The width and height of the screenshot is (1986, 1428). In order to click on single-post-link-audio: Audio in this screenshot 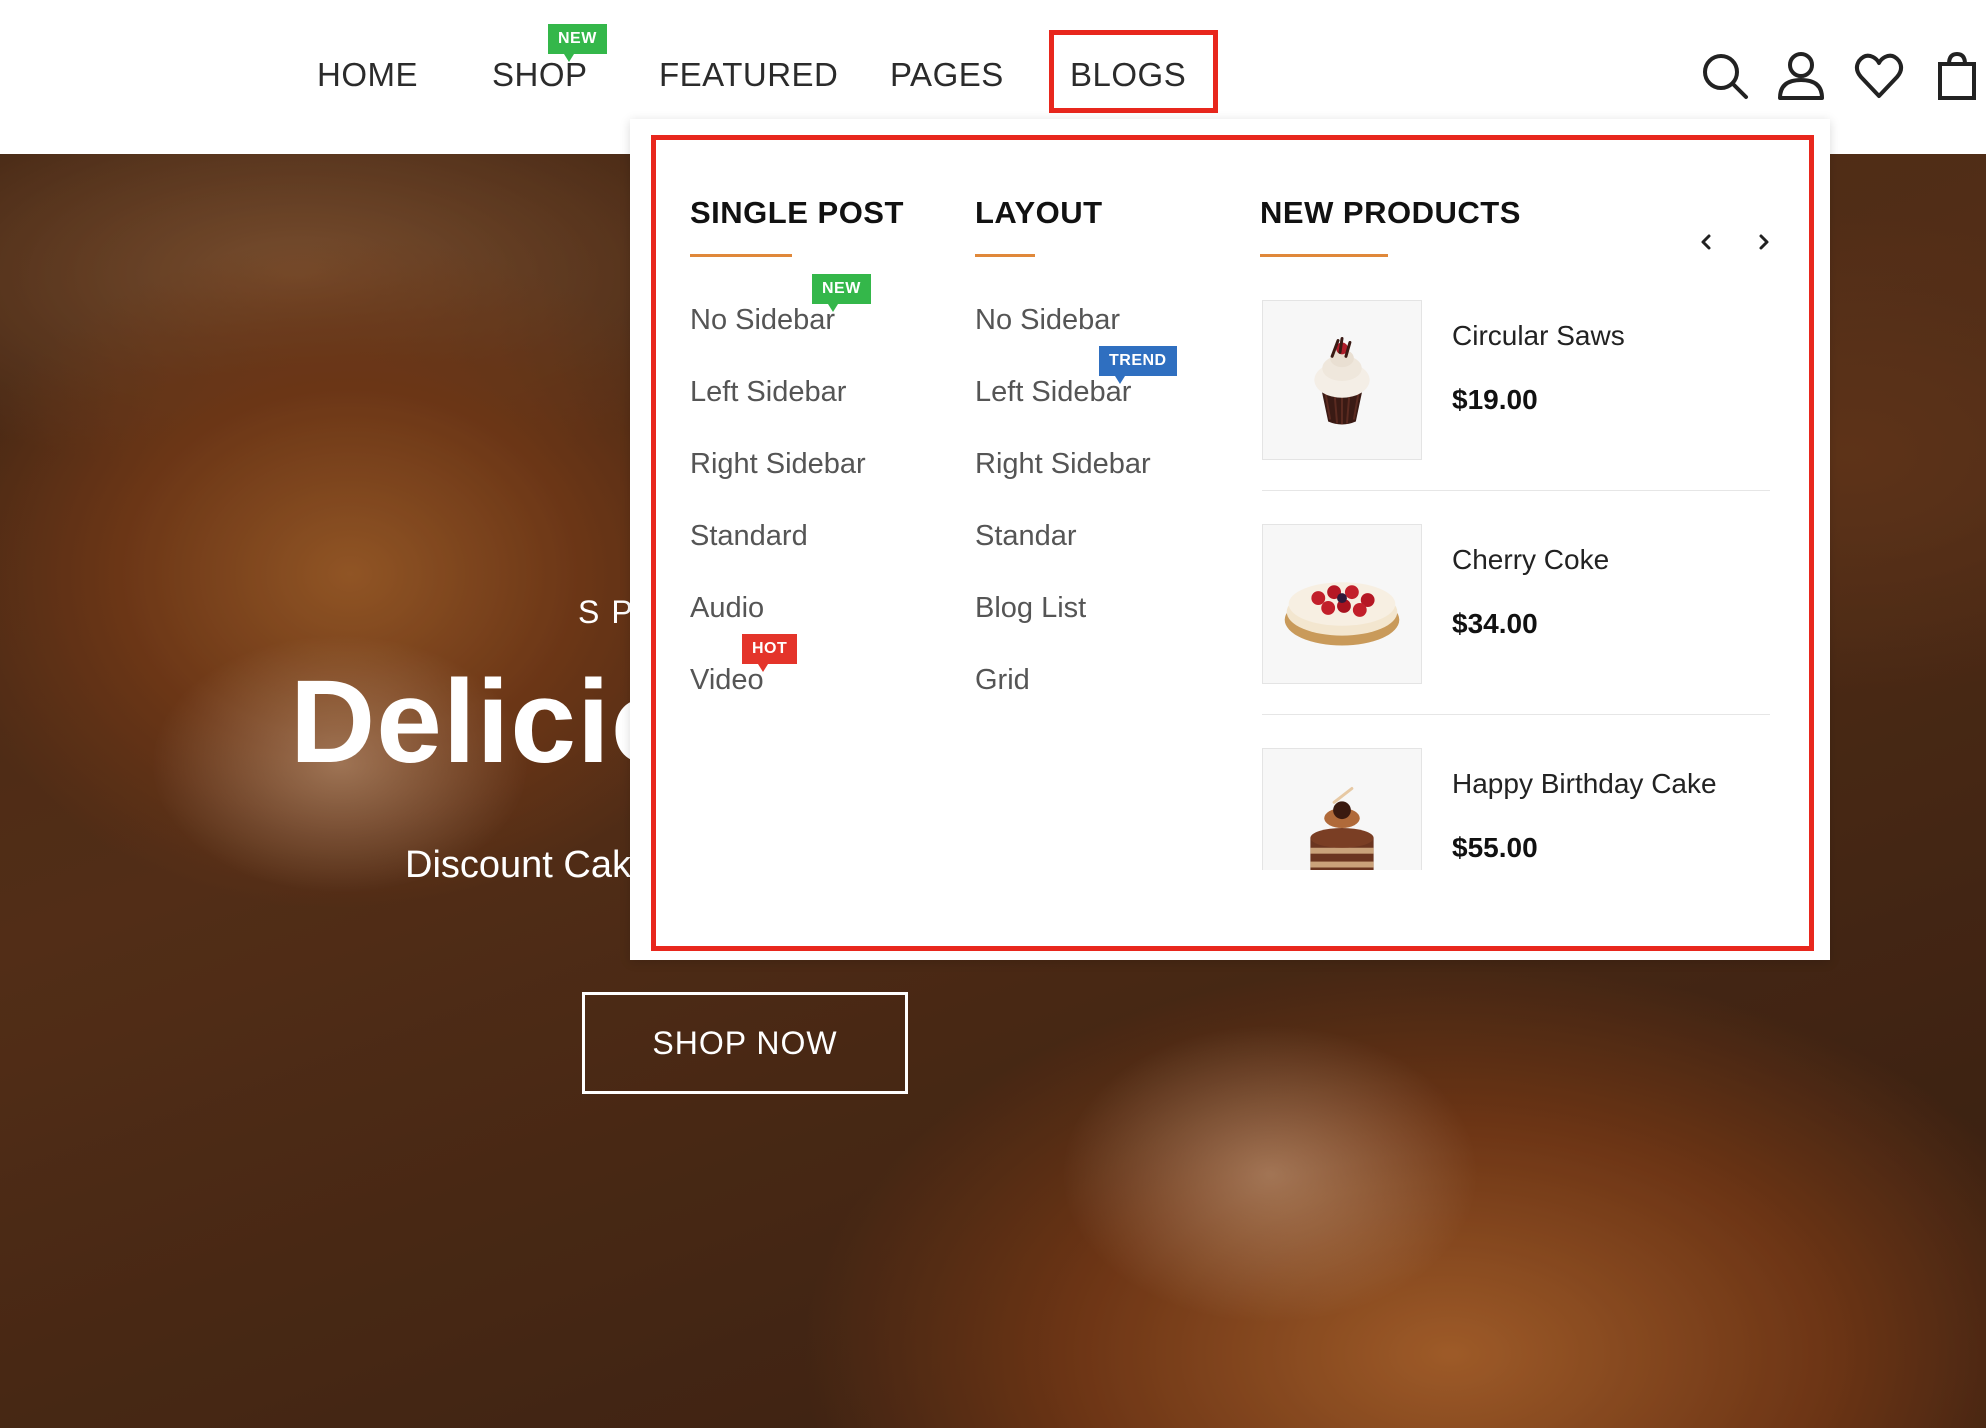, I will do `click(727, 608)`.